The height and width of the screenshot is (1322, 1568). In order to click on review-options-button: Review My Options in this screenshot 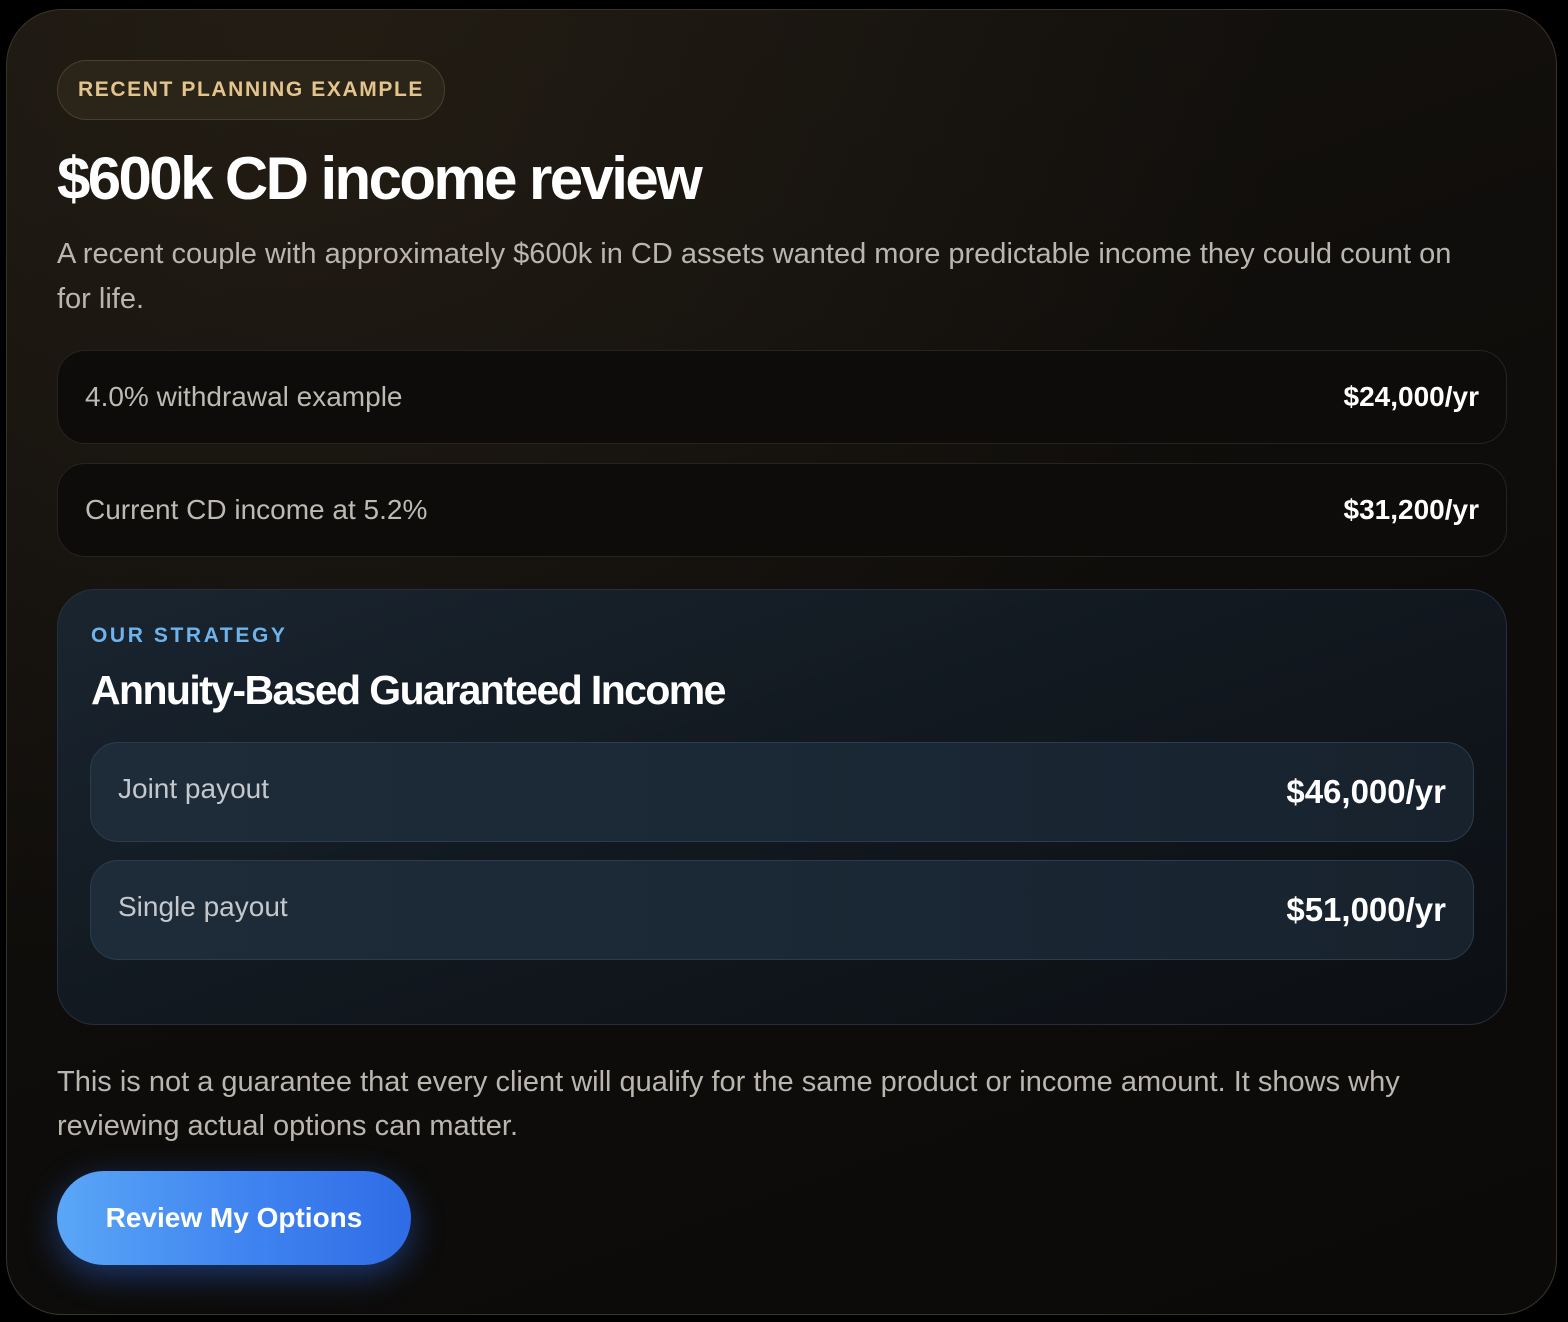, I will do `click(234, 1218)`.